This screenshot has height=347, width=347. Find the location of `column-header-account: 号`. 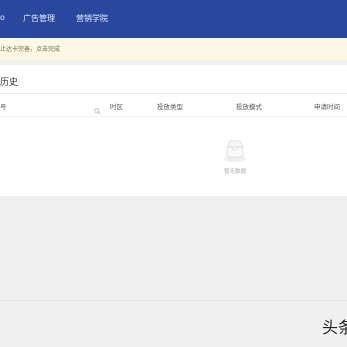

column-header-account: 号 is located at coordinates (3, 107).